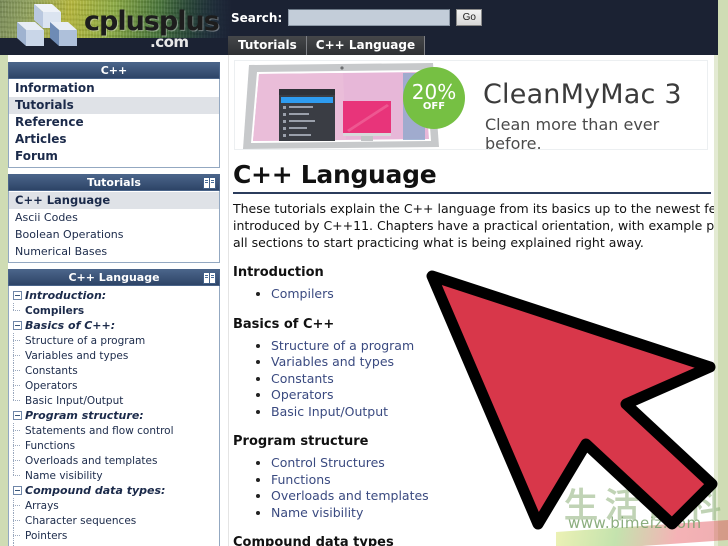 This screenshot has width=728, height=546. I want to click on section-heading-introduction: Introduction, so click(278, 272).